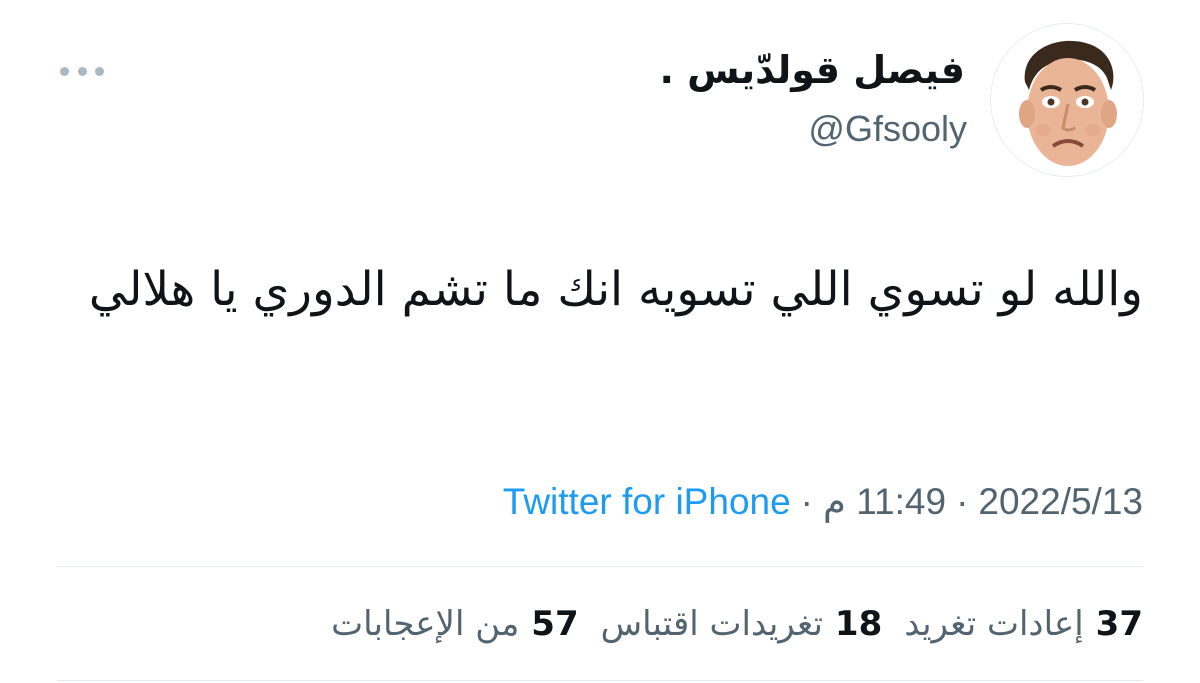 Image resolution: width=1200 pixels, height=683 pixels. What do you see at coordinates (1060, 502) in the screenshot?
I see `tweet-date: 2022/5/13` at bounding box center [1060, 502].